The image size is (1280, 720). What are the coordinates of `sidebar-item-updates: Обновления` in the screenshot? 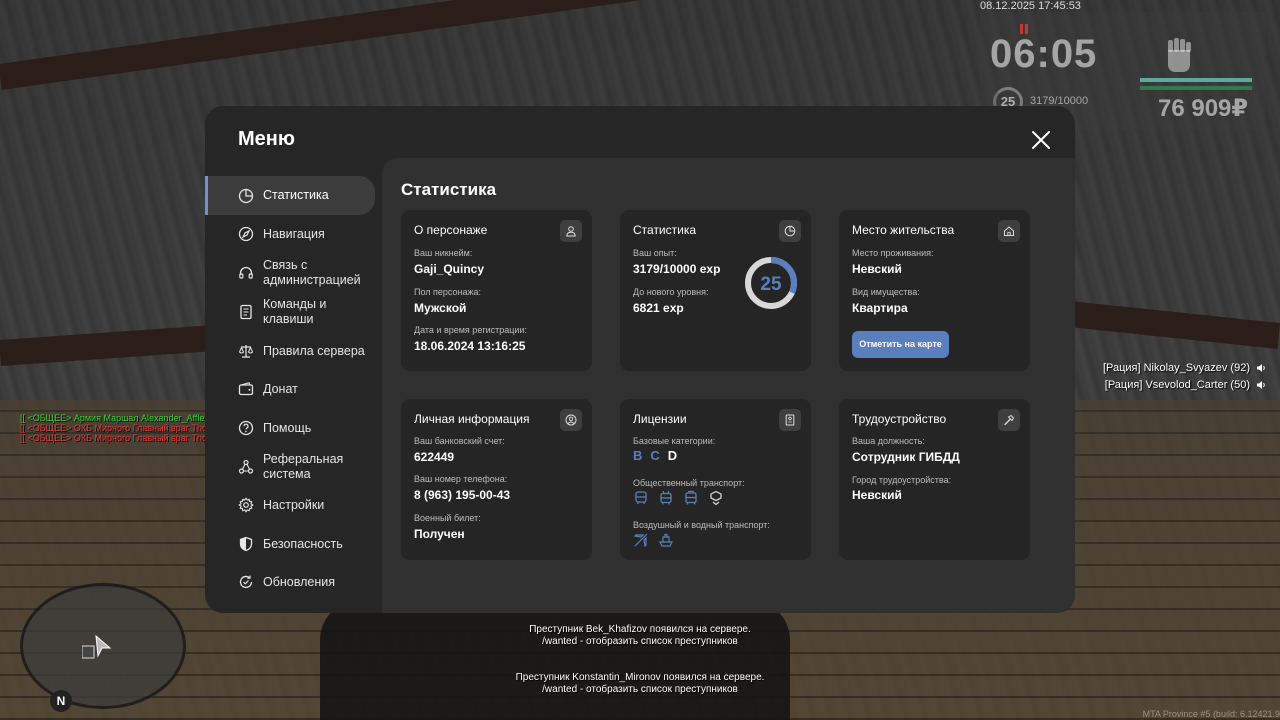 It's located at (290, 582).